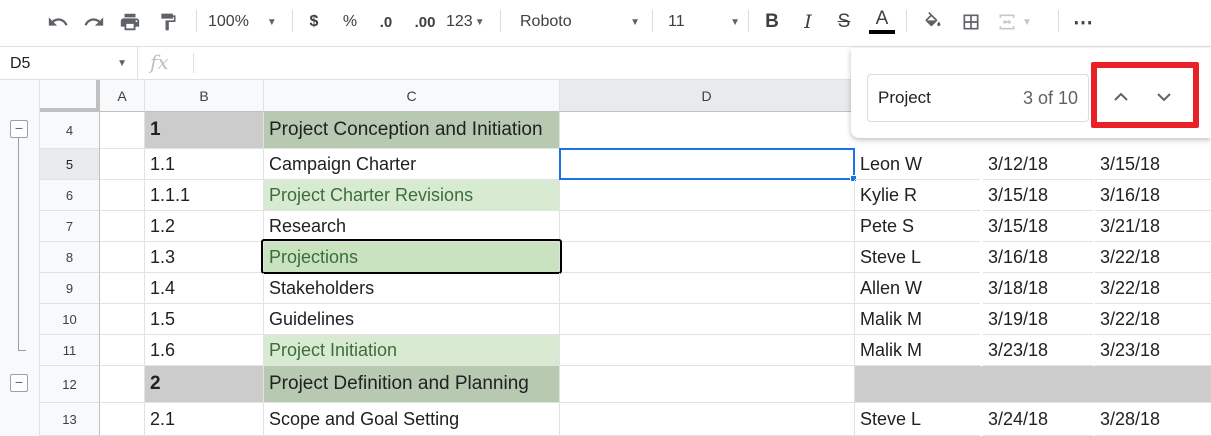  What do you see at coordinates (412, 350) in the screenshot?
I see `cell-c11: Project Initiation` at bounding box center [412, 350].